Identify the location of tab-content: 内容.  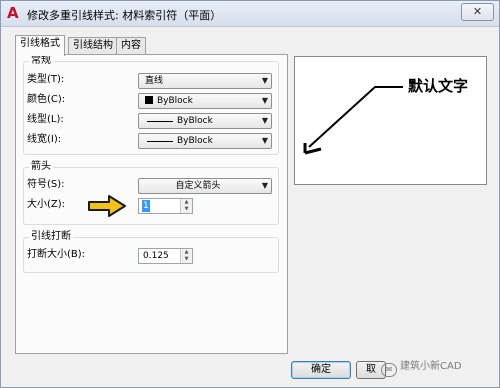
(131, 46).